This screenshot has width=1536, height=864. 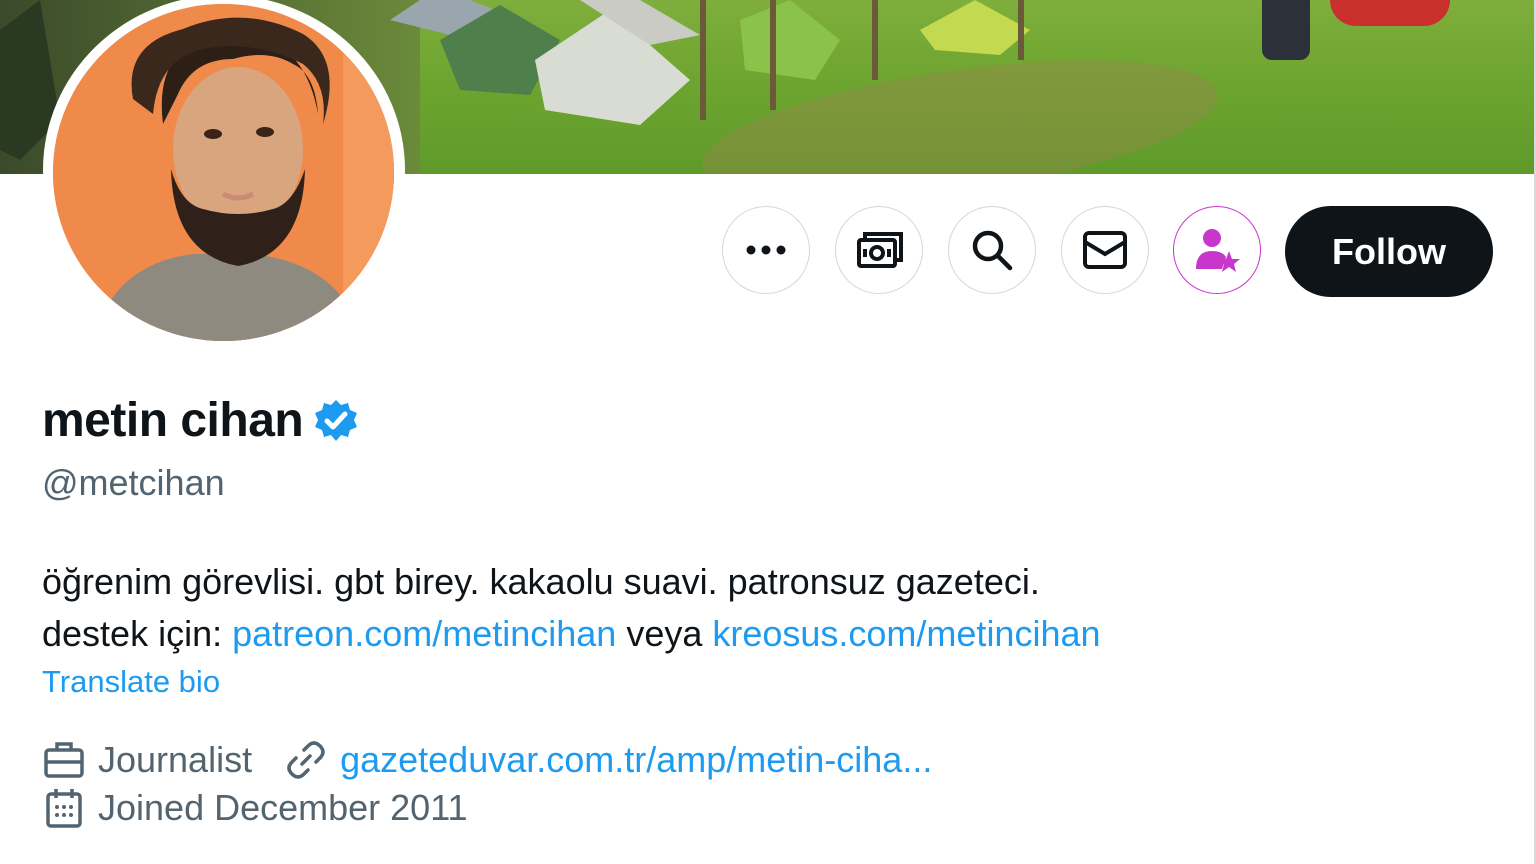 I want to click on calendar-icon, so click(x=64, y=808).